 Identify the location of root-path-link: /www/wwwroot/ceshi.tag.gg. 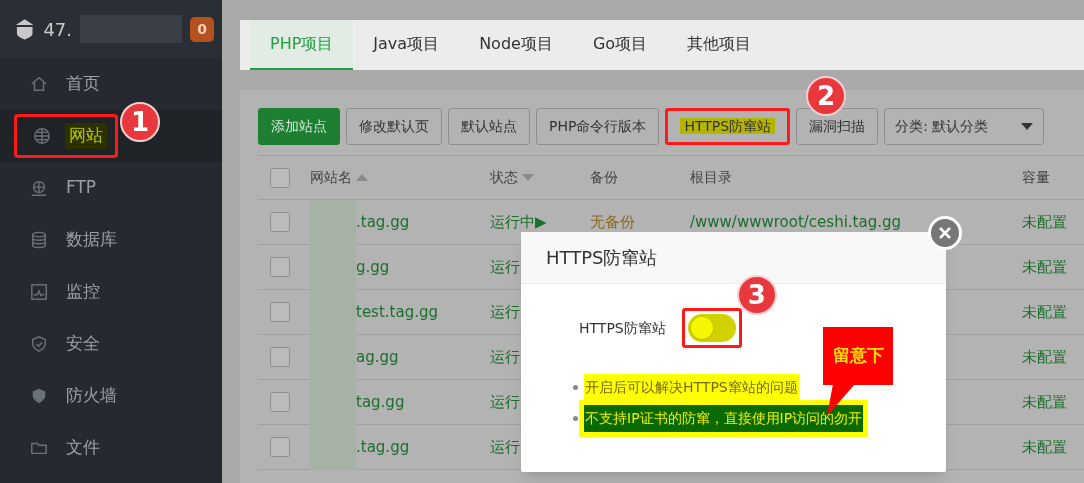
(795, 222).